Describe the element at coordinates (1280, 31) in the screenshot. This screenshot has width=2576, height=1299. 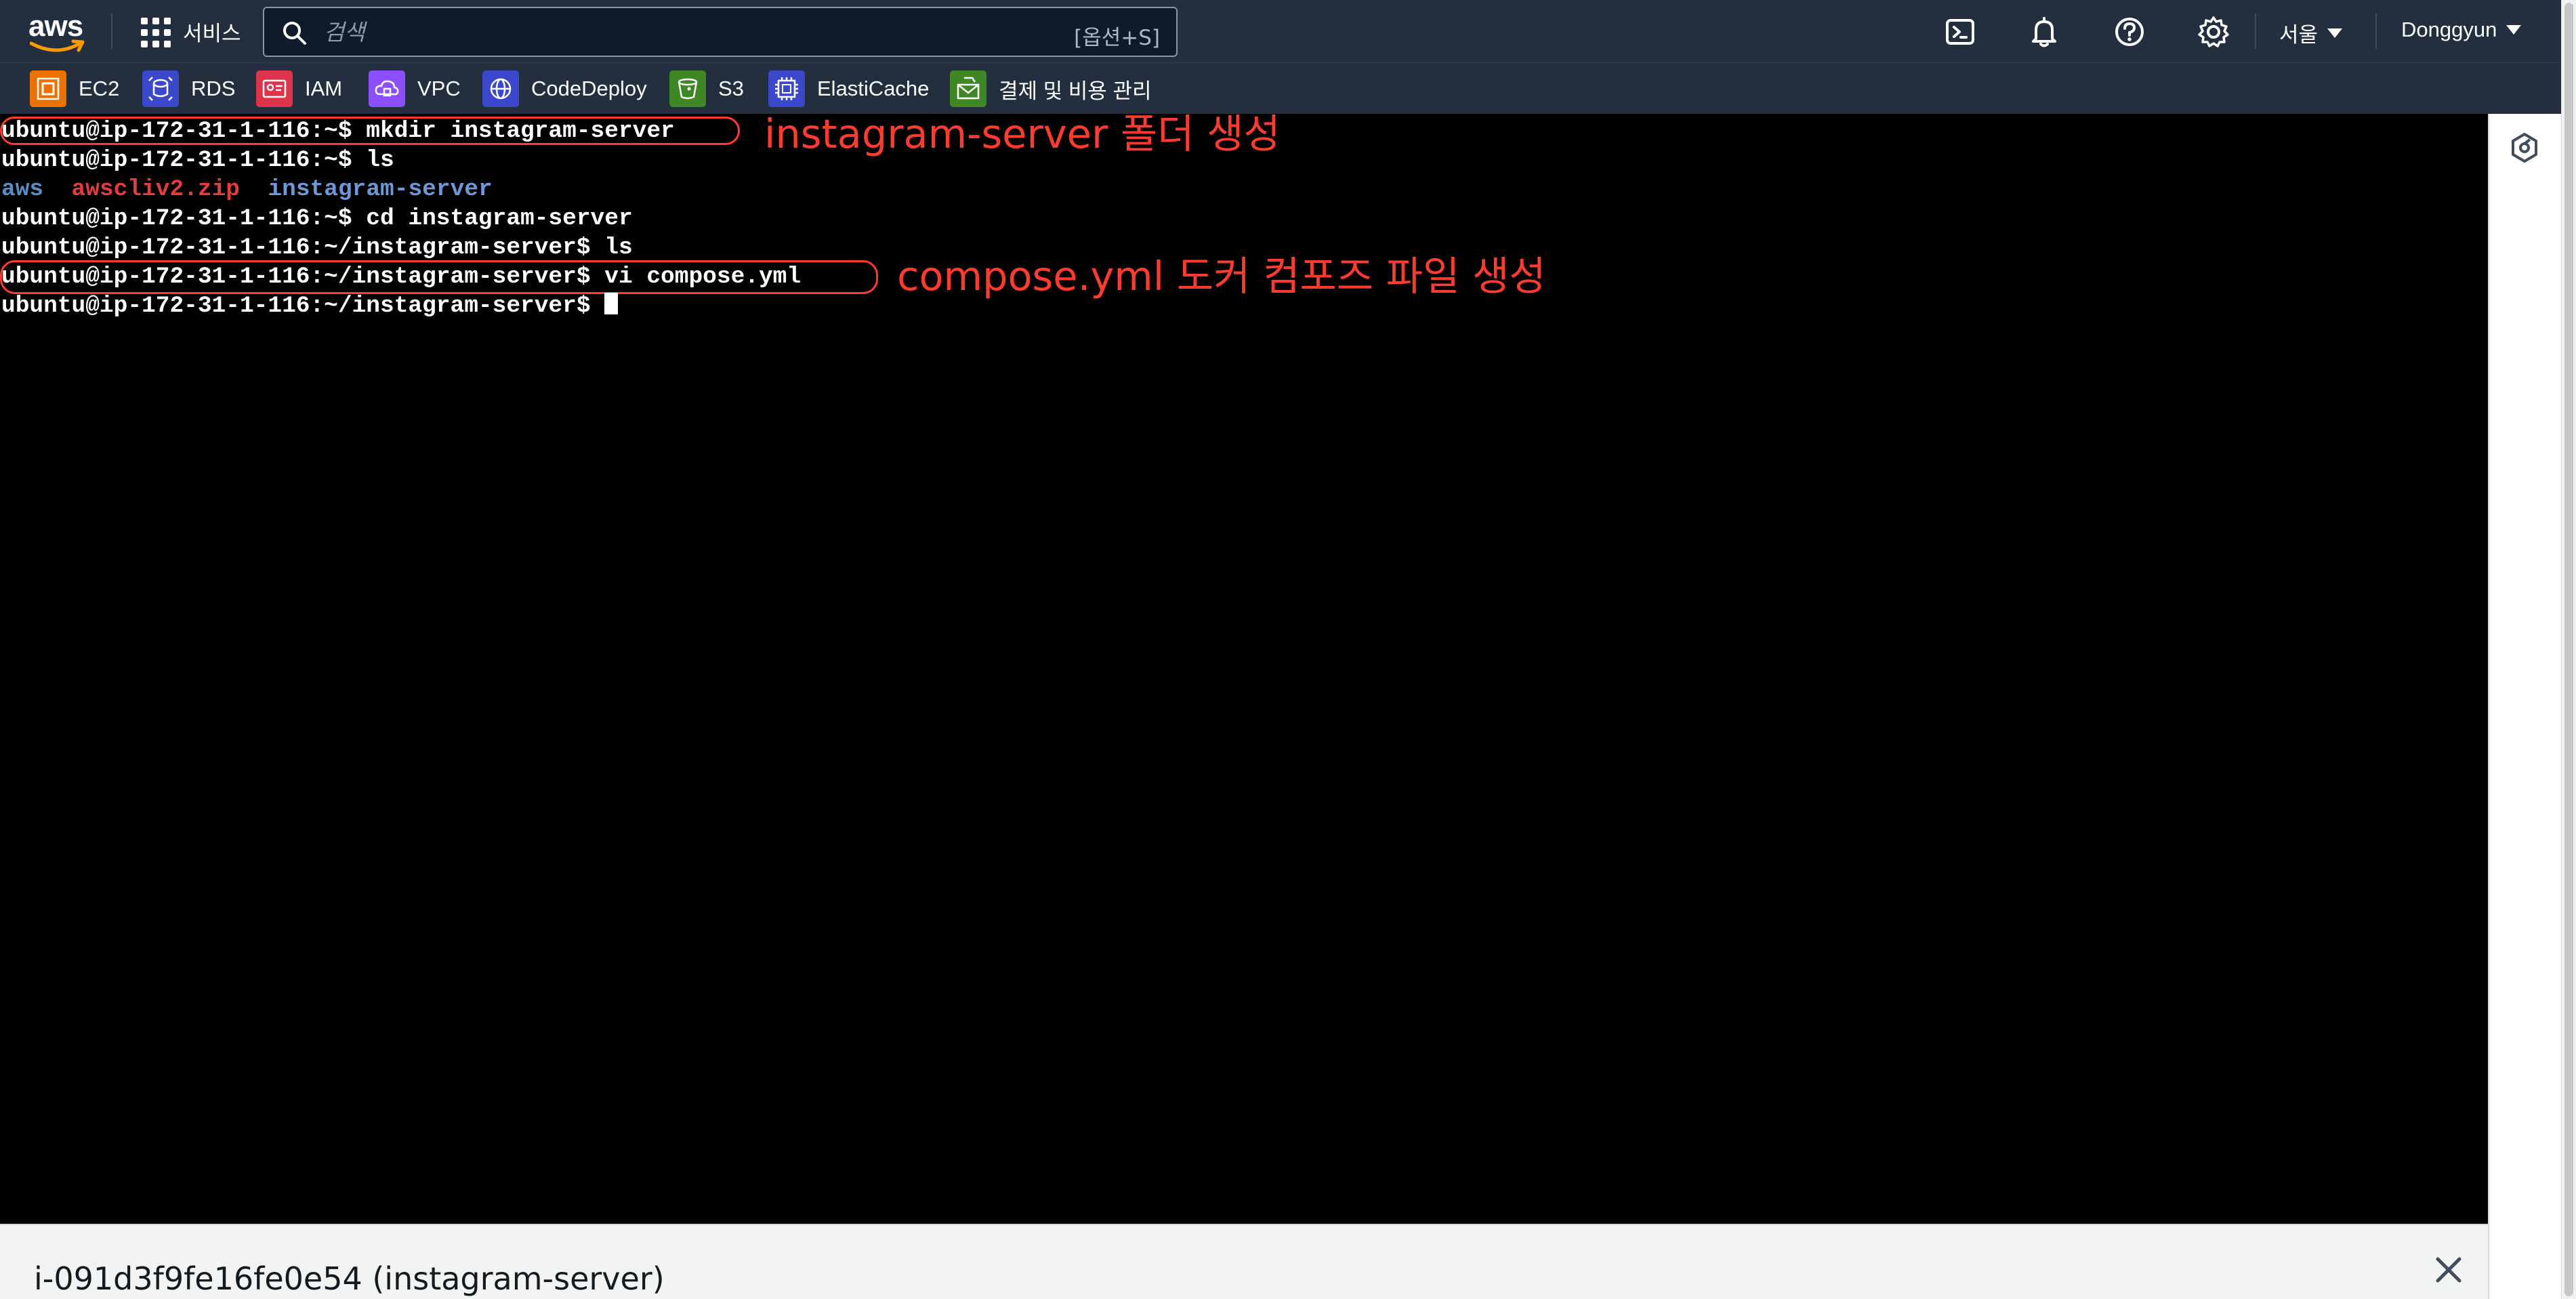
I see `top-navigation: aws 서비스 [옵션+S]` at that location.